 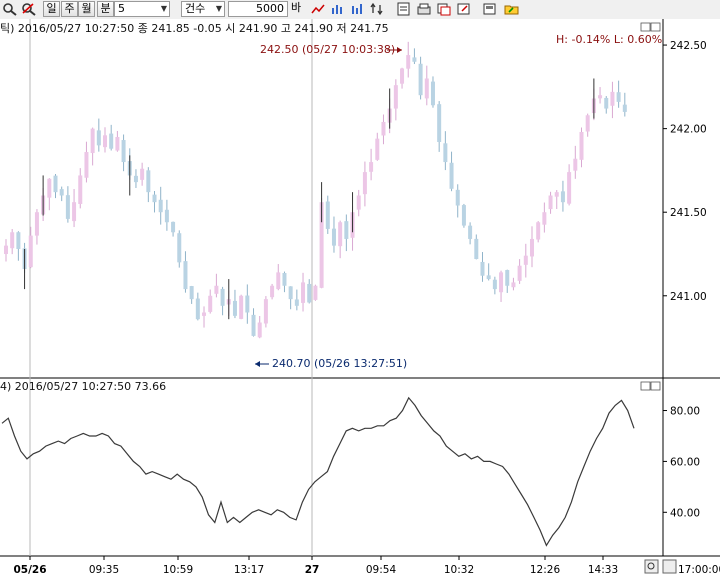 What do you see at coordinates (358, 9) in the screenshot?
I see `bar-chart-2-icon` at bounding box center [358, 9].